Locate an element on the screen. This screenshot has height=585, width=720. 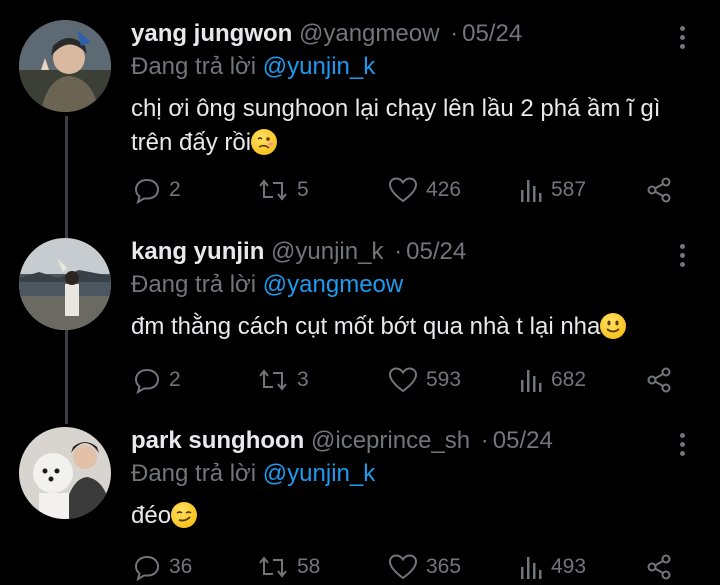
retweet-count: 3 is located at coordinates (303, 379).